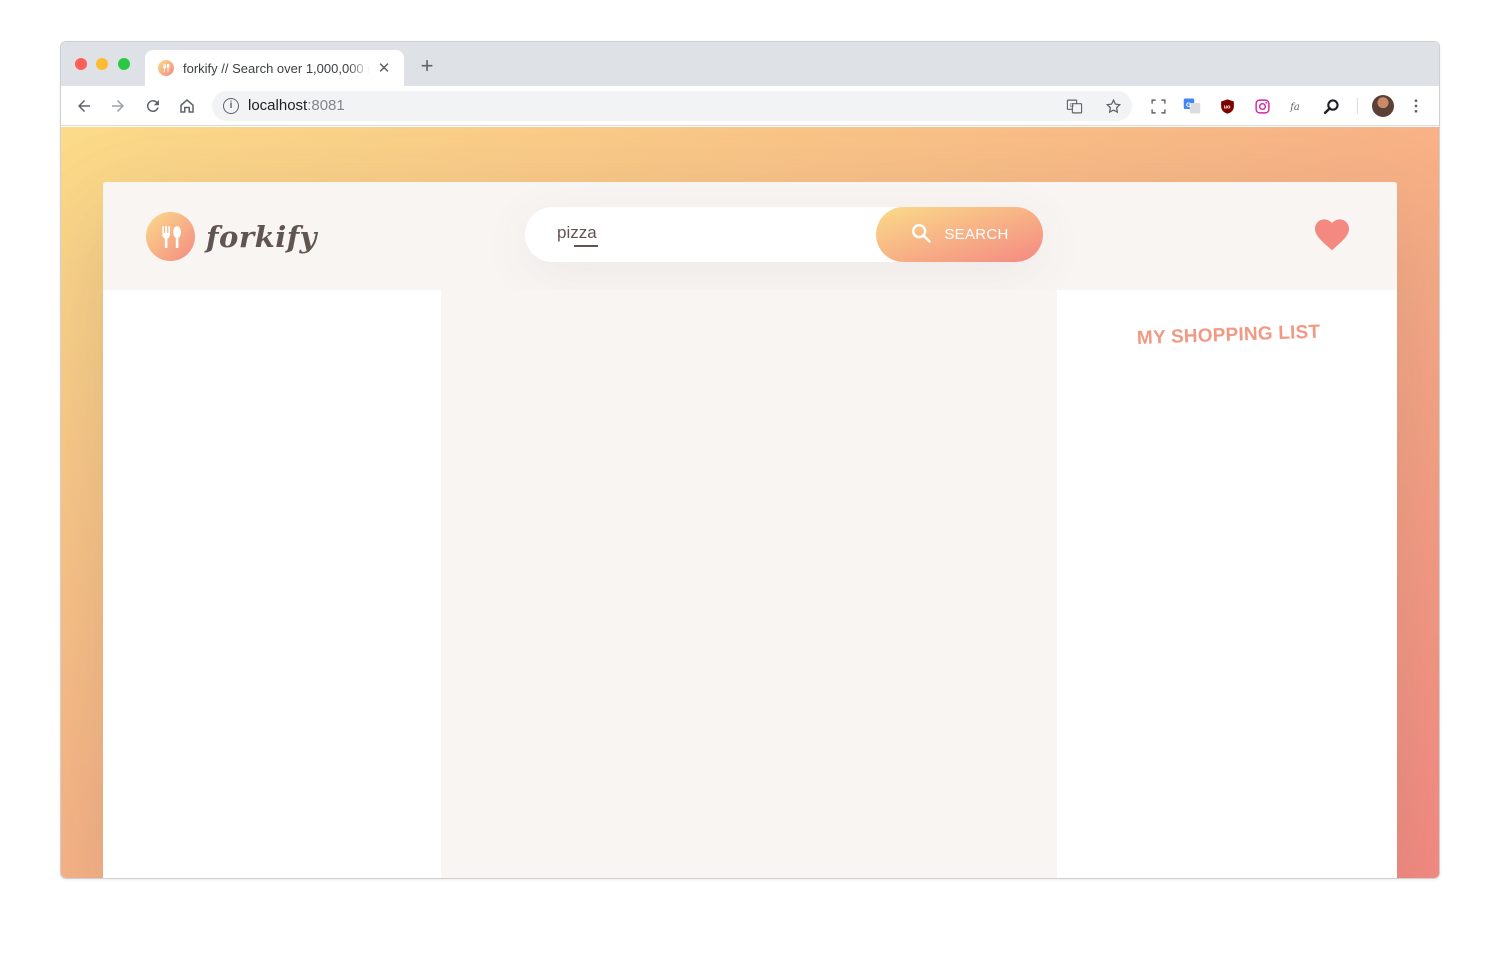  I want to click on browser-toolbar: i localhost:8081 G G uo fa, so click(750, 106).